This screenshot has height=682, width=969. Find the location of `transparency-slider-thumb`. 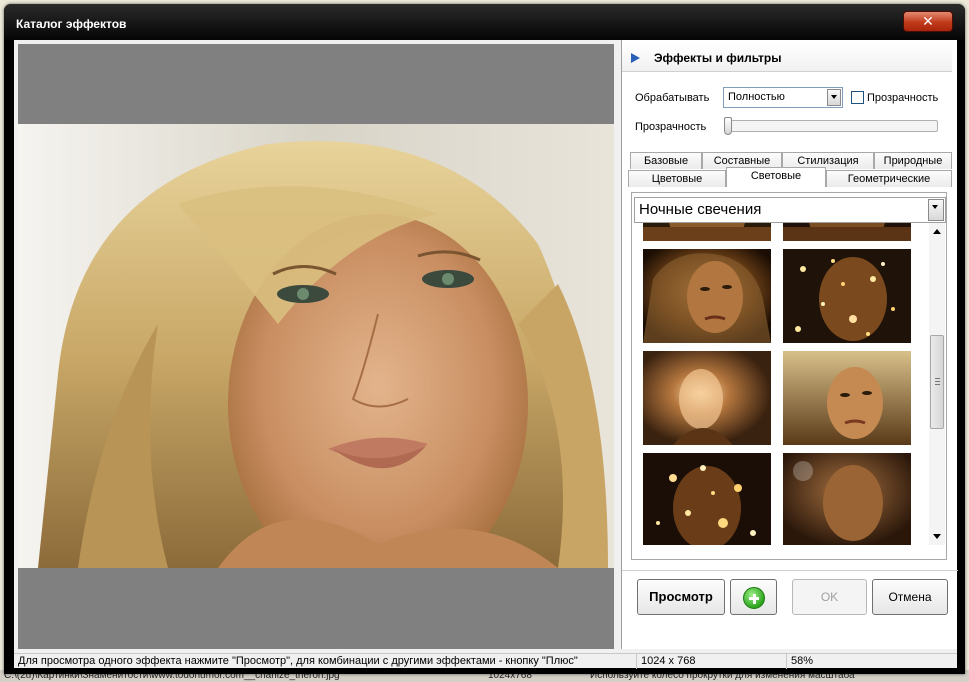

transparency-slider-thumb is located at coordinates (728, 126).